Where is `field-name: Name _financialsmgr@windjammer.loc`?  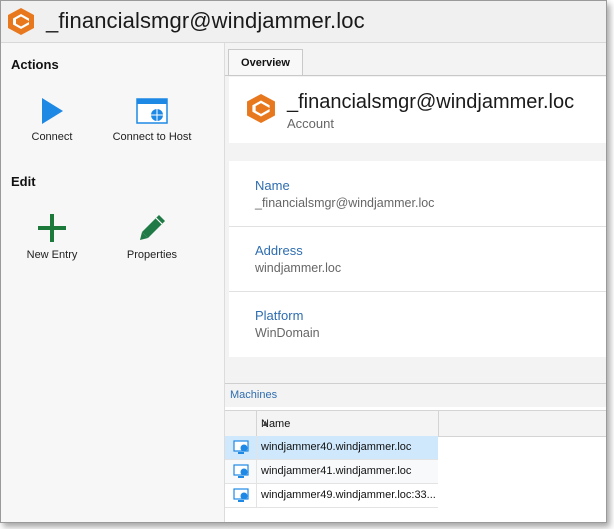
field-name: Name _financialsmgr@windjammer.loc is located at coordinates (344, 194).